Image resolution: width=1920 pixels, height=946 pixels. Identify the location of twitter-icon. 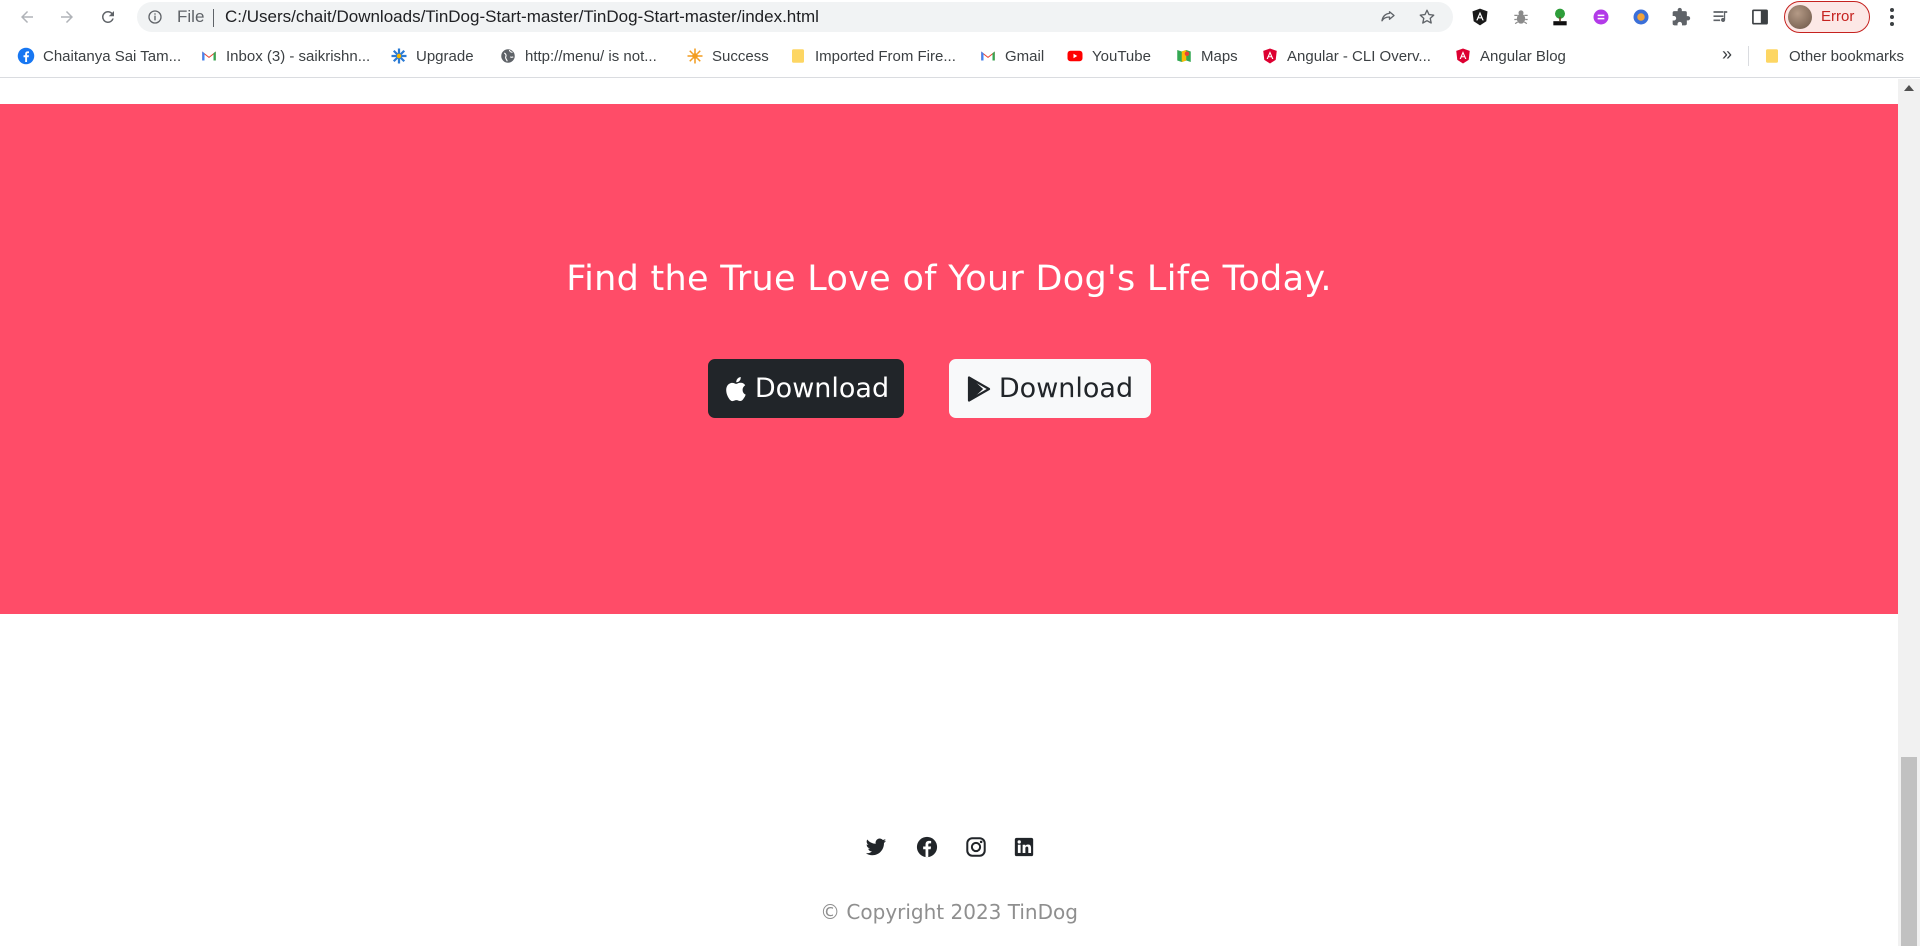
(876, 847).